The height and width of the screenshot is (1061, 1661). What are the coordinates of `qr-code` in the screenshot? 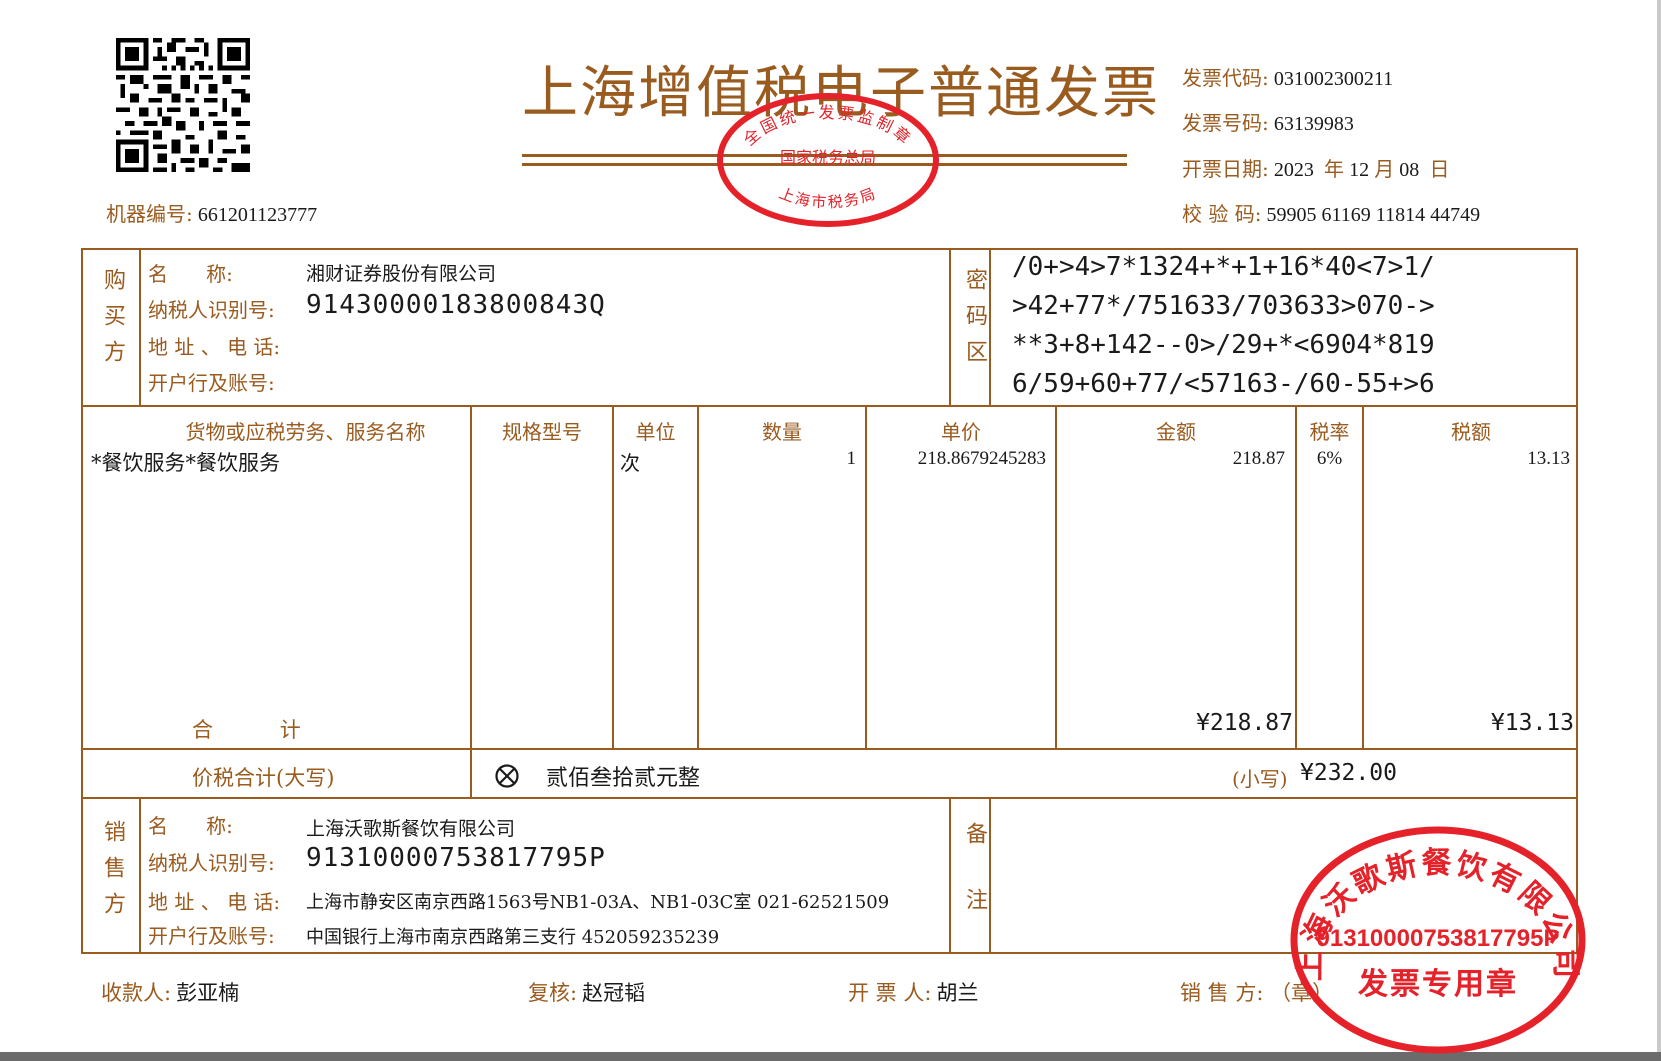 It's located at (183, 105).